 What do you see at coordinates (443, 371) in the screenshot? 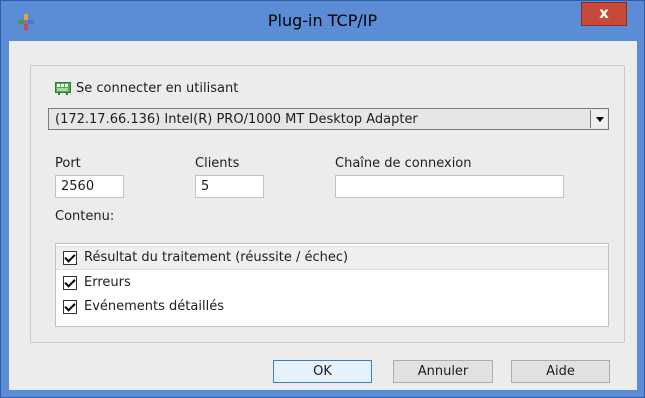
I see `cancel-button: Annuler` at bounding box center [443, 371].